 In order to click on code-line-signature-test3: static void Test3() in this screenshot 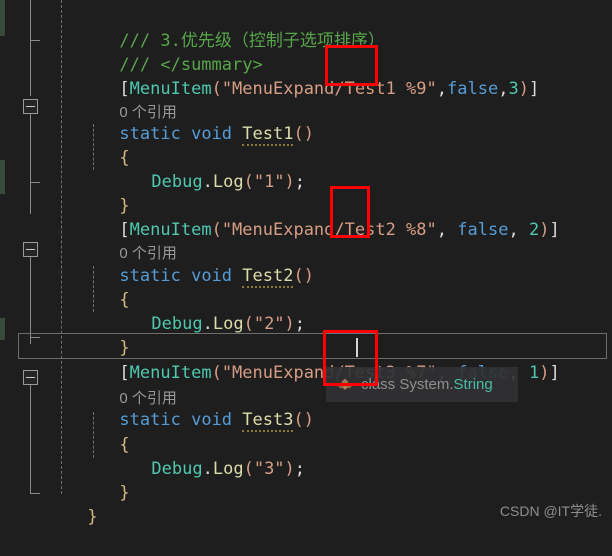, I will do `click(157, 406)`.